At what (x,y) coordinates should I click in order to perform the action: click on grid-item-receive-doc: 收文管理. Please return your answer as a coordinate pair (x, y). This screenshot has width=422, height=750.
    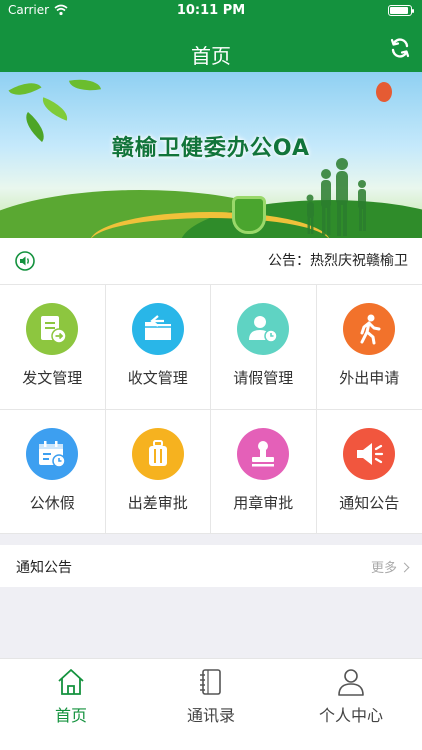
    Looking at the image, I should click on (158, 347).